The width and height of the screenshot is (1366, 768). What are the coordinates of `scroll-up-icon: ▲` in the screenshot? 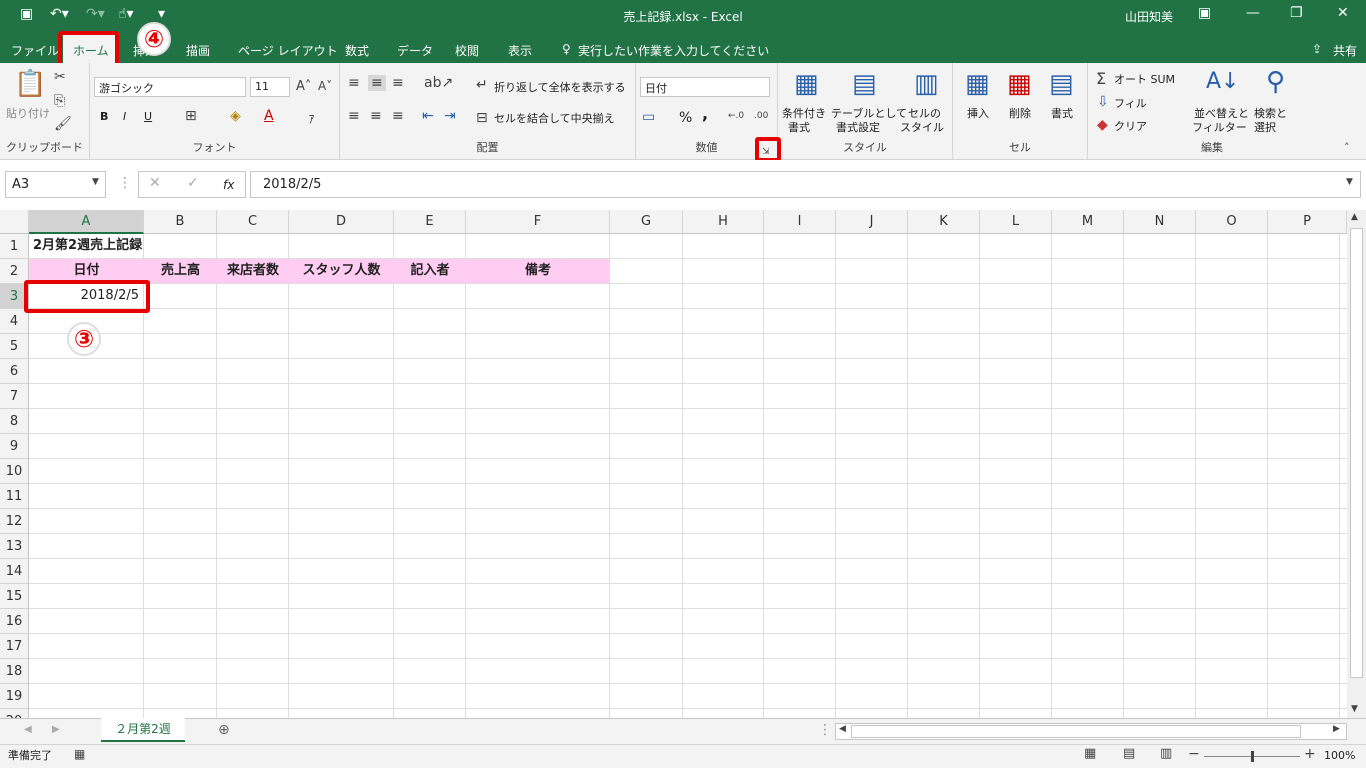 It's located at (1354, 217).